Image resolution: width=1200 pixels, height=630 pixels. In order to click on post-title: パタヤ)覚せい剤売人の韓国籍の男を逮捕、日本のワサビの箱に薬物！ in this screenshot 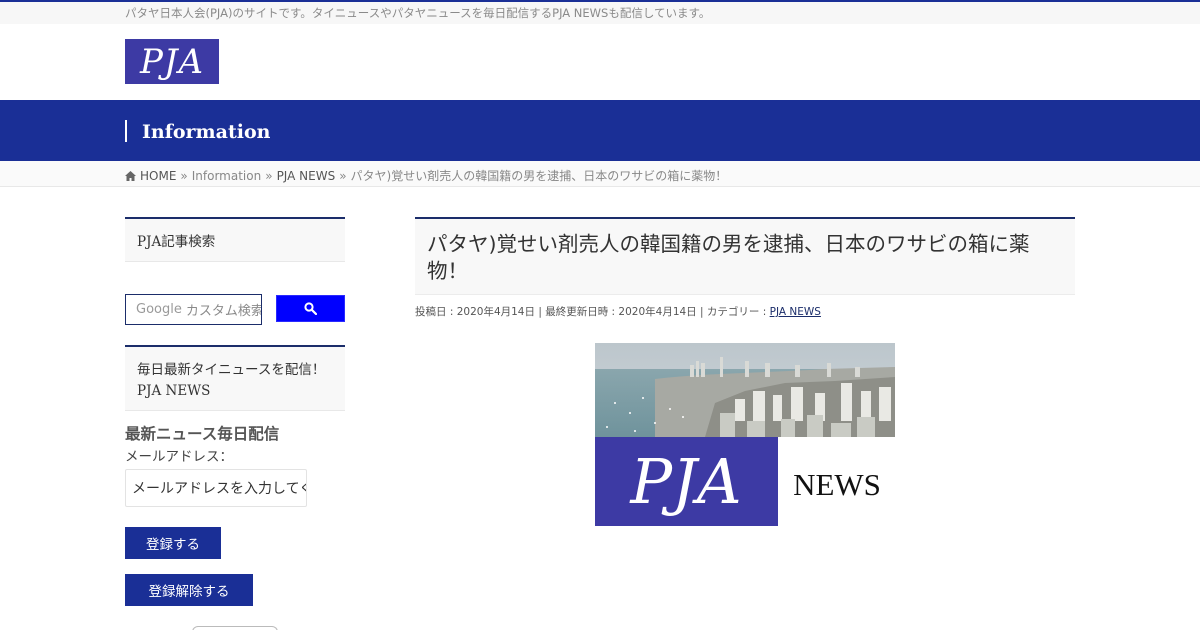, I will do `click(728, 257)`.